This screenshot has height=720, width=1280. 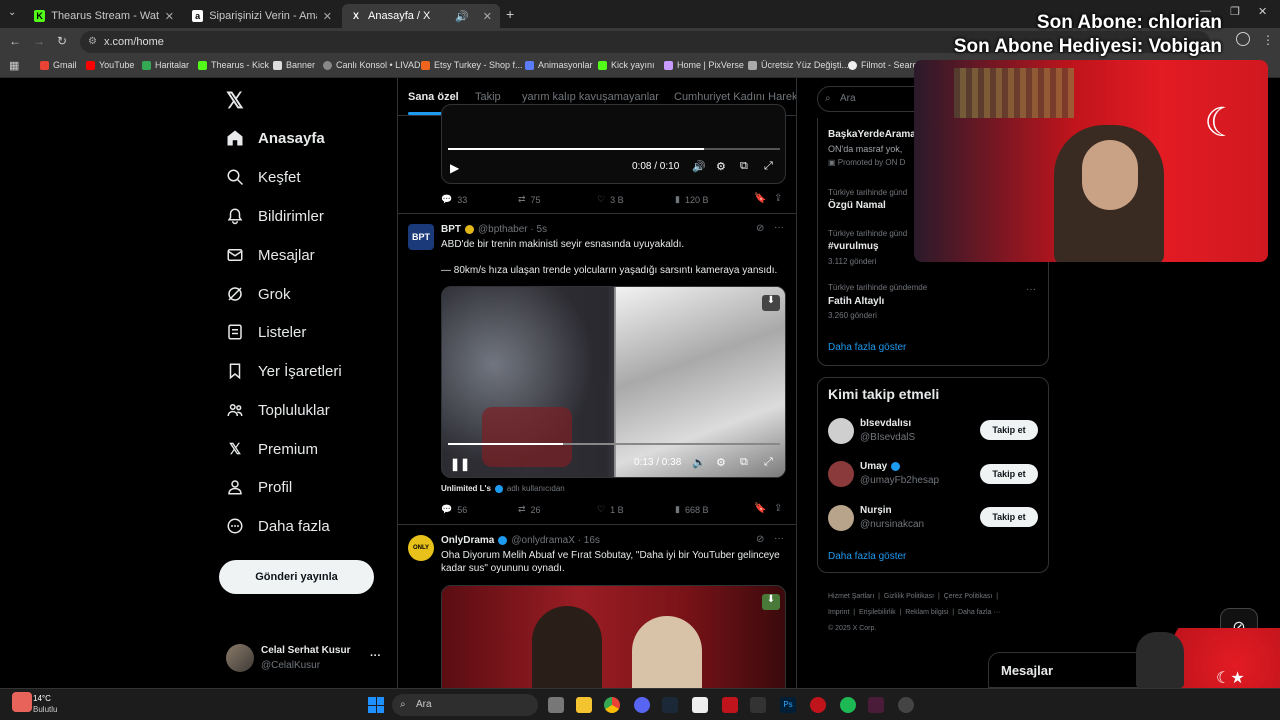 I want to click on forward-icon: →, so click(x=39, y=41).